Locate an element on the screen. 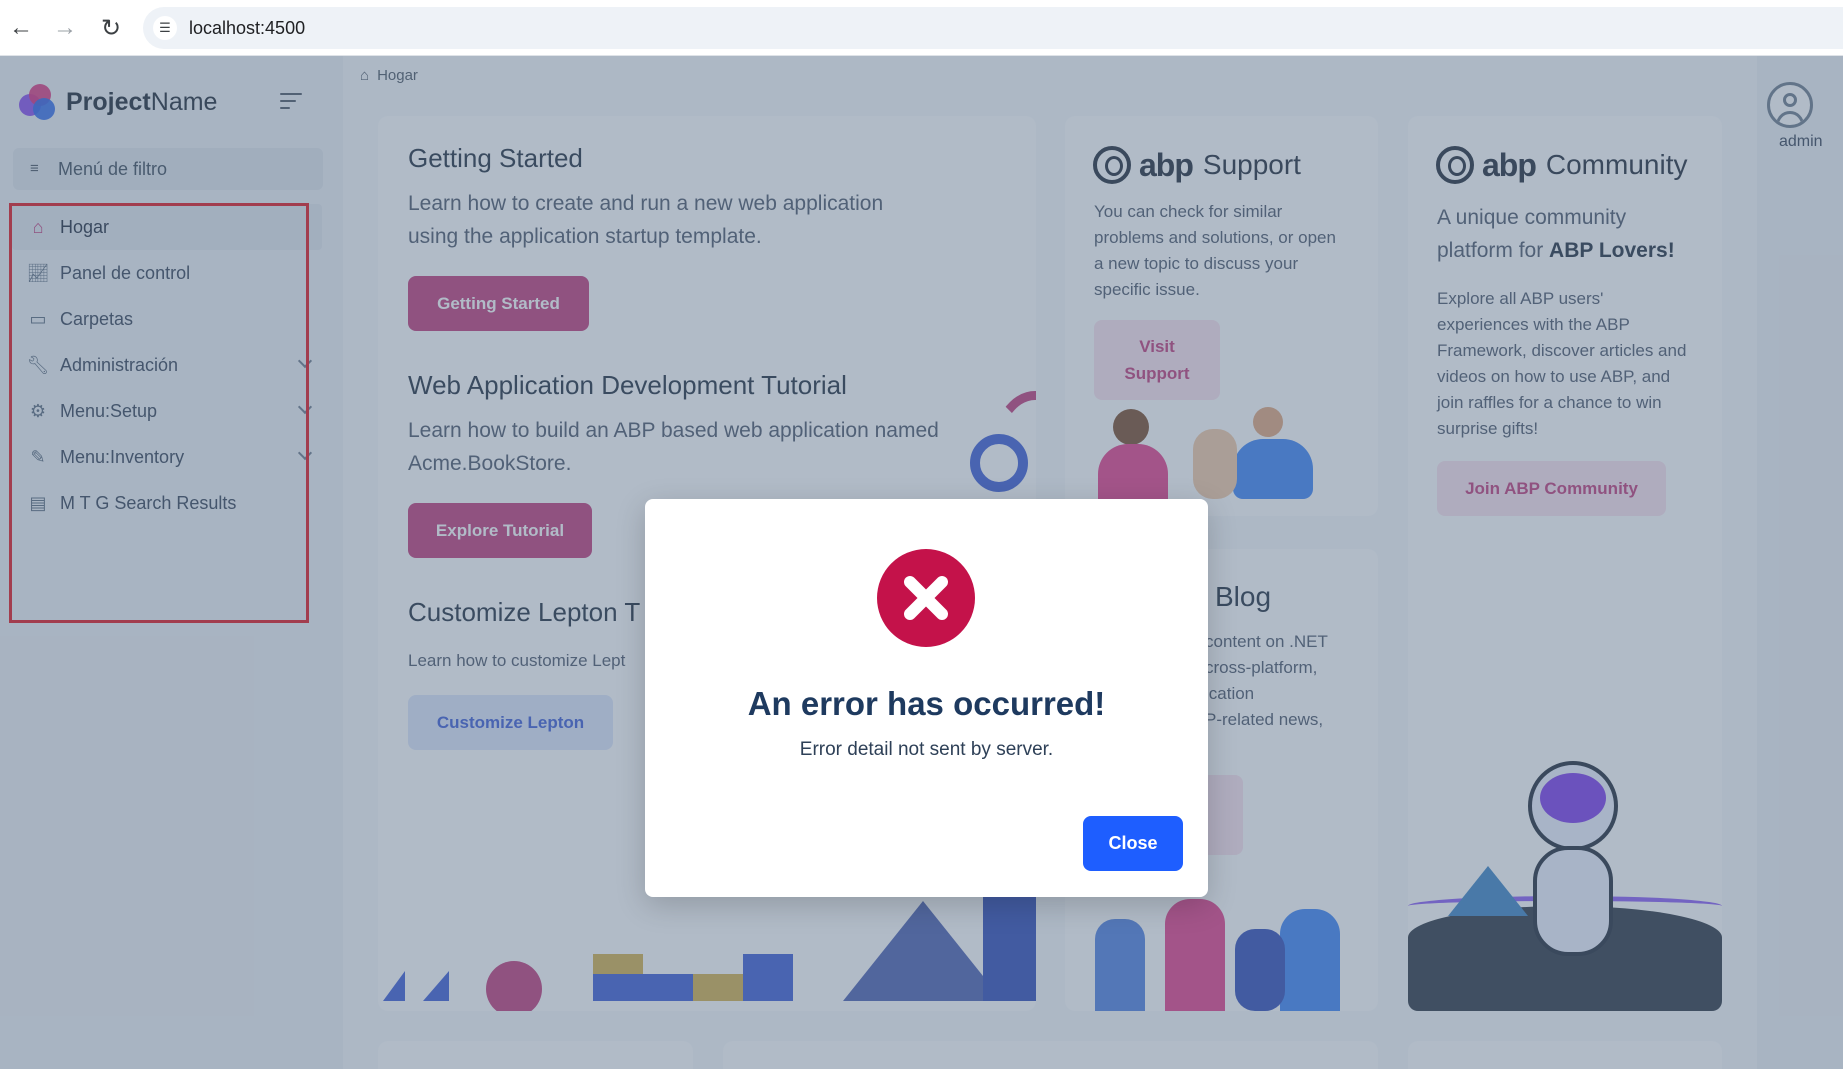  error-detail: Error detail not sent by server. is located at coordinates (926, 749).